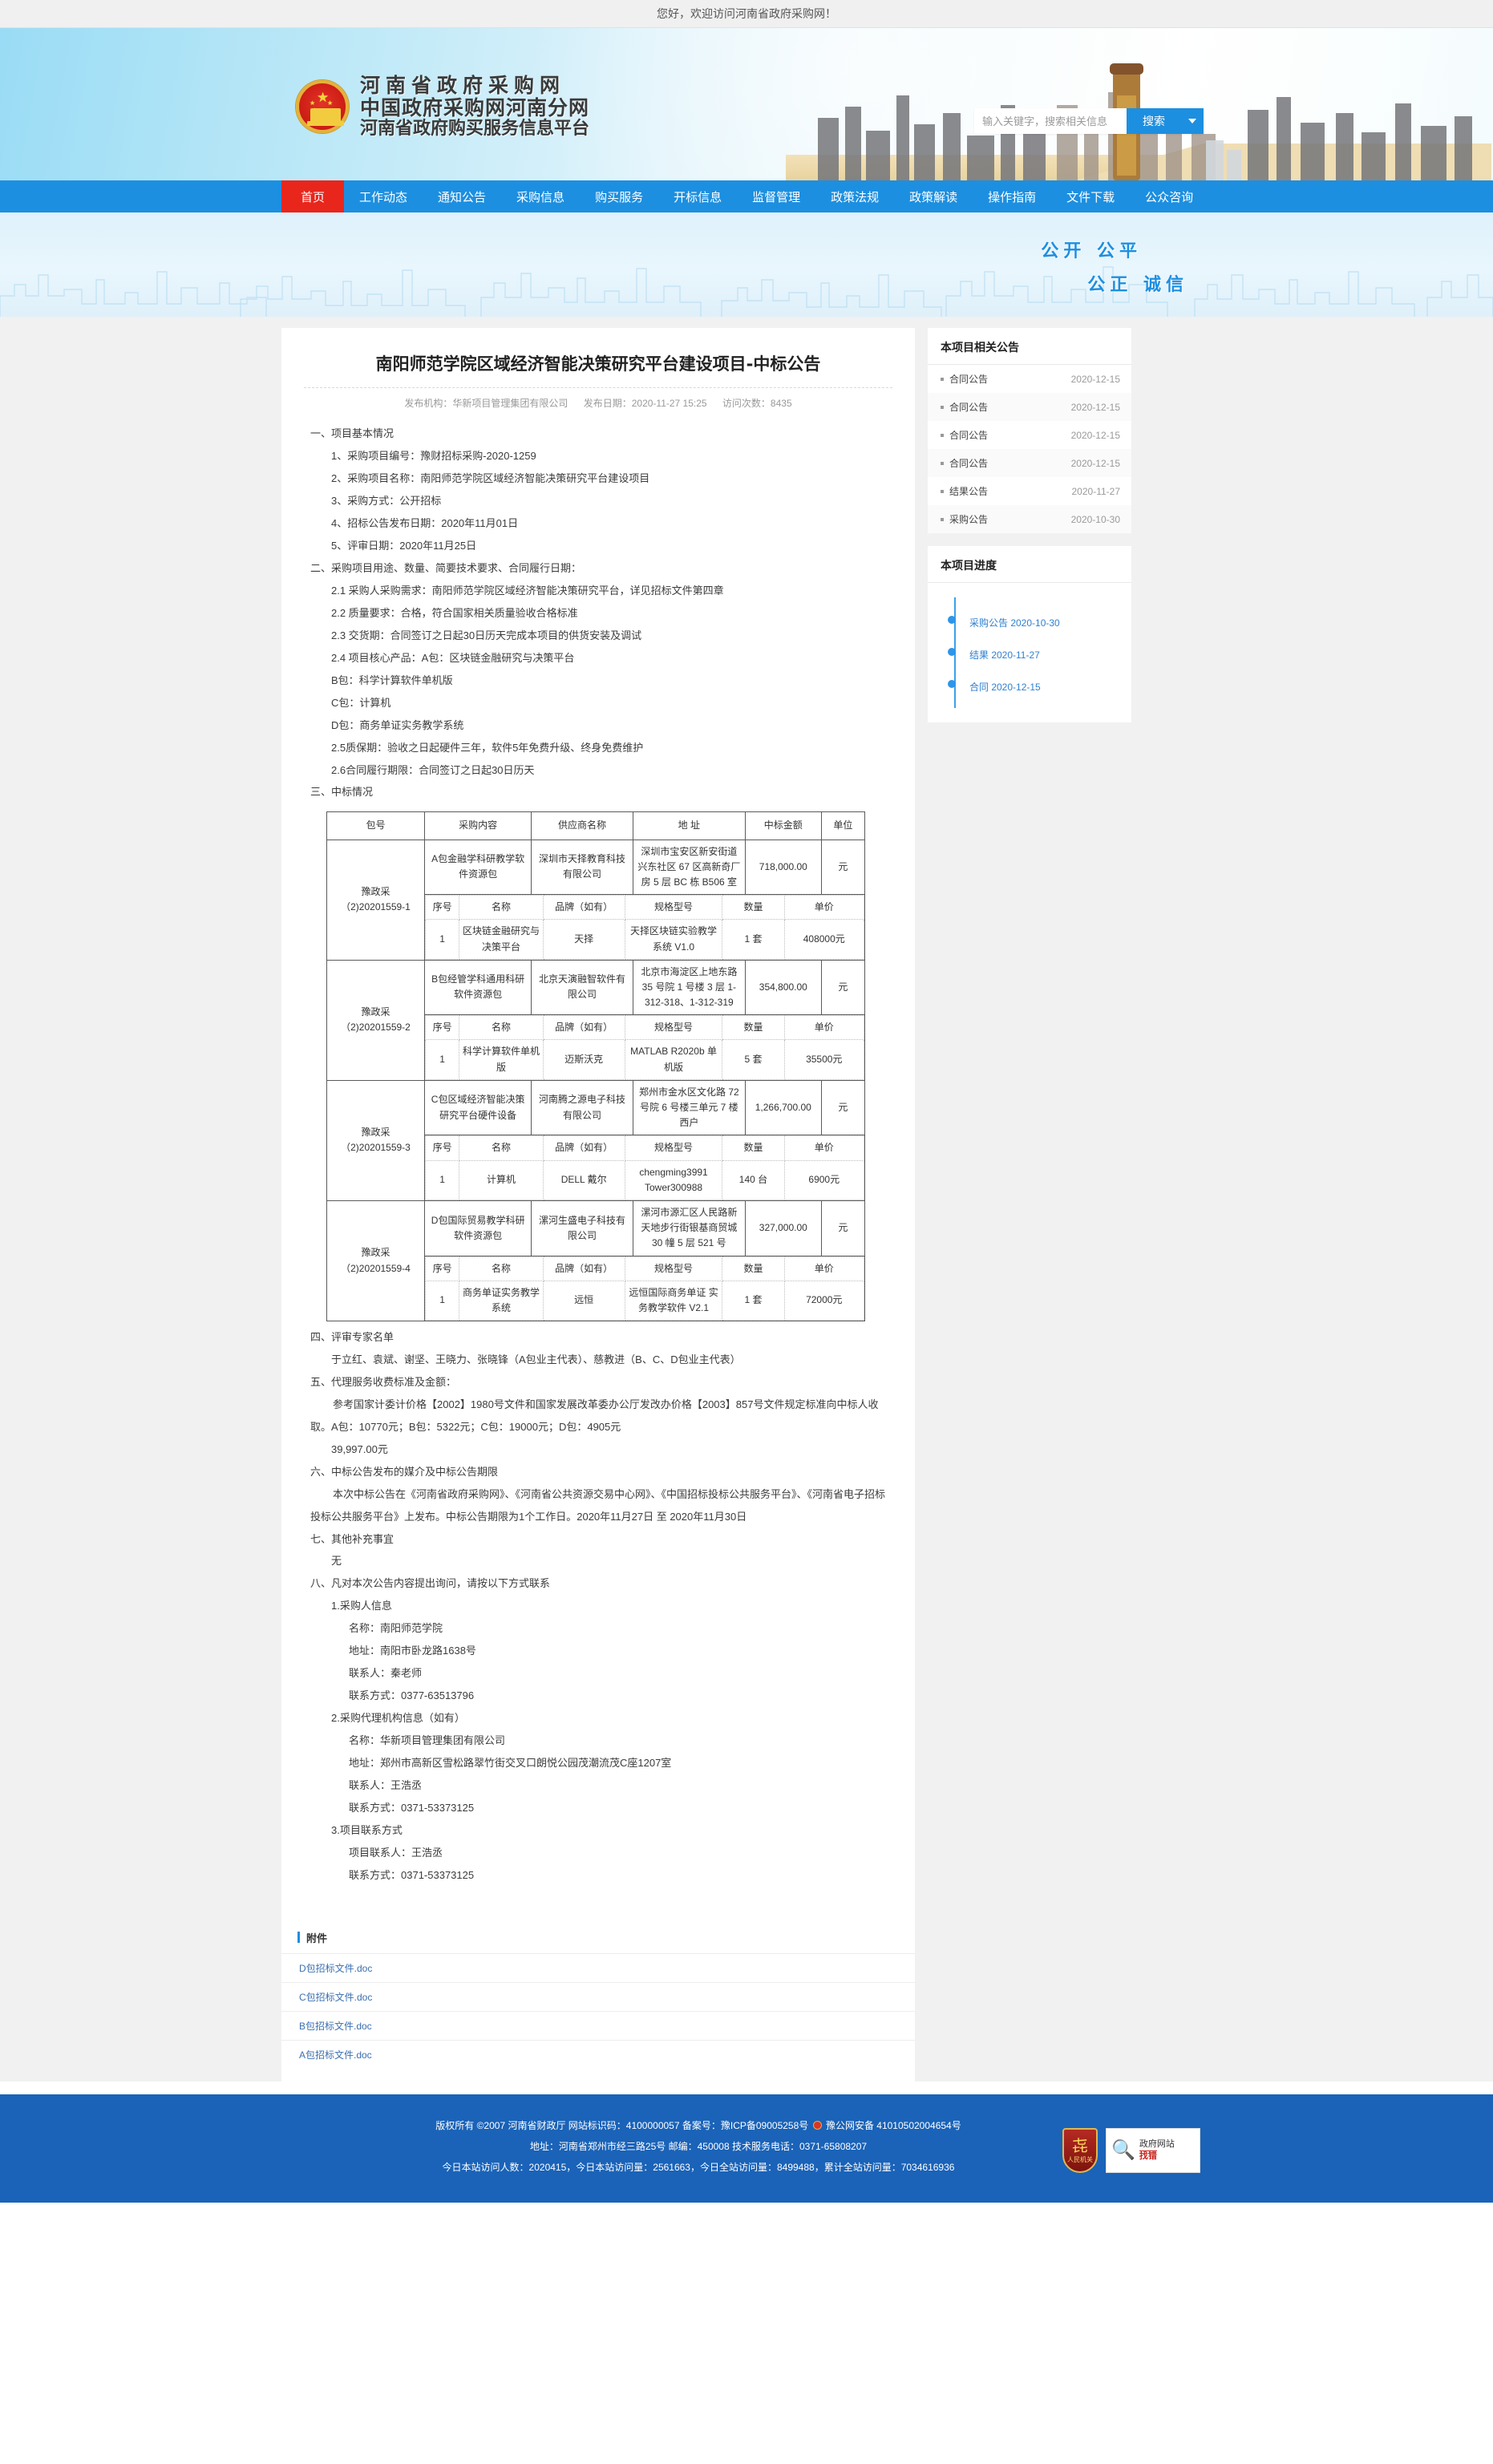 This screenshot has width=1493, height=2464. What do you see at coordinates (478, 987) in the screenshot?
I see `package-content-cell: B包经管学科通用科研软件资源包` at bounding box center [478, 987].